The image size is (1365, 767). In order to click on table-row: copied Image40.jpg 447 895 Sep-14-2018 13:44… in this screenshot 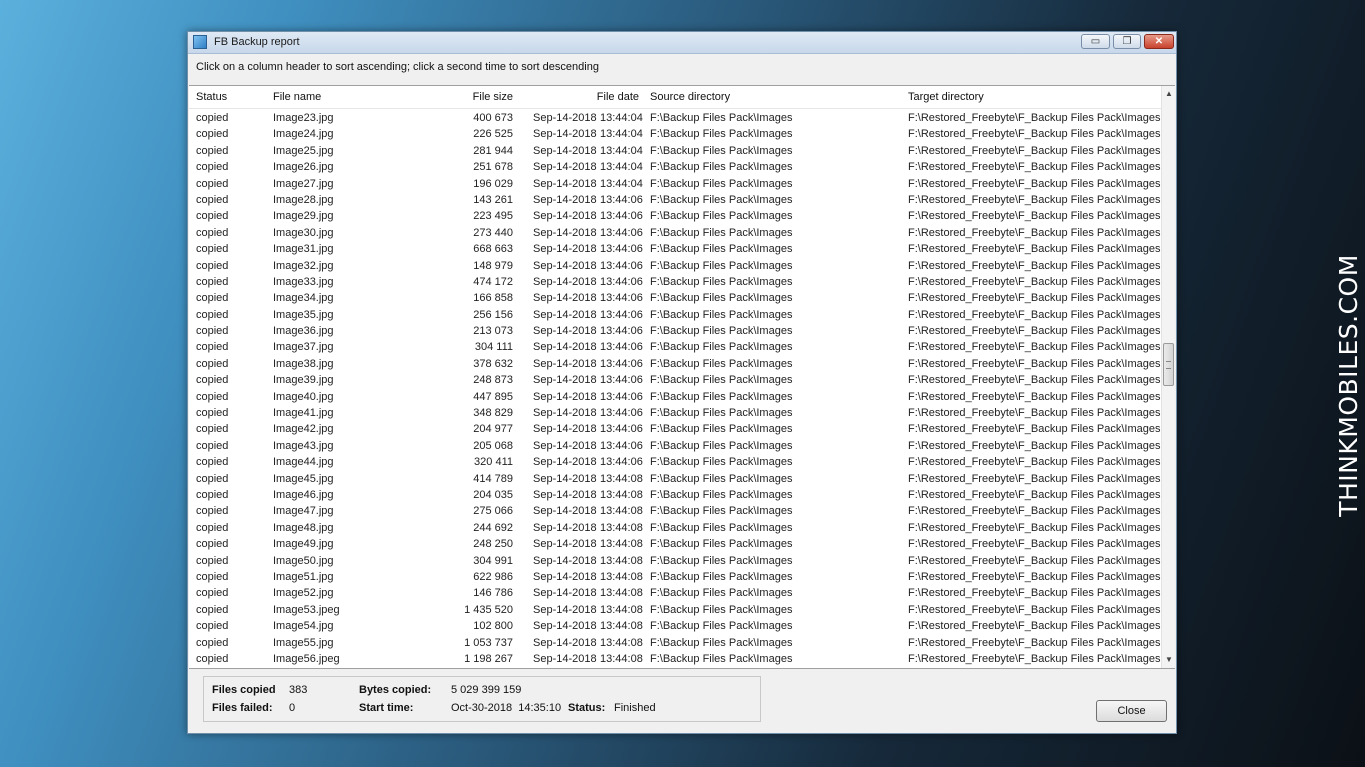, I will do `click(675, 397)`.